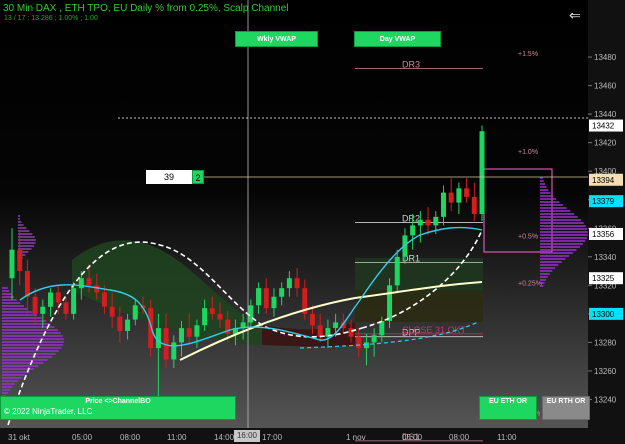 This screenshot has width=625, height=444. What do you see at coordinates (312, 436) in the screenshot?
I see `time-axis-background` at bounding box center [312, 436].